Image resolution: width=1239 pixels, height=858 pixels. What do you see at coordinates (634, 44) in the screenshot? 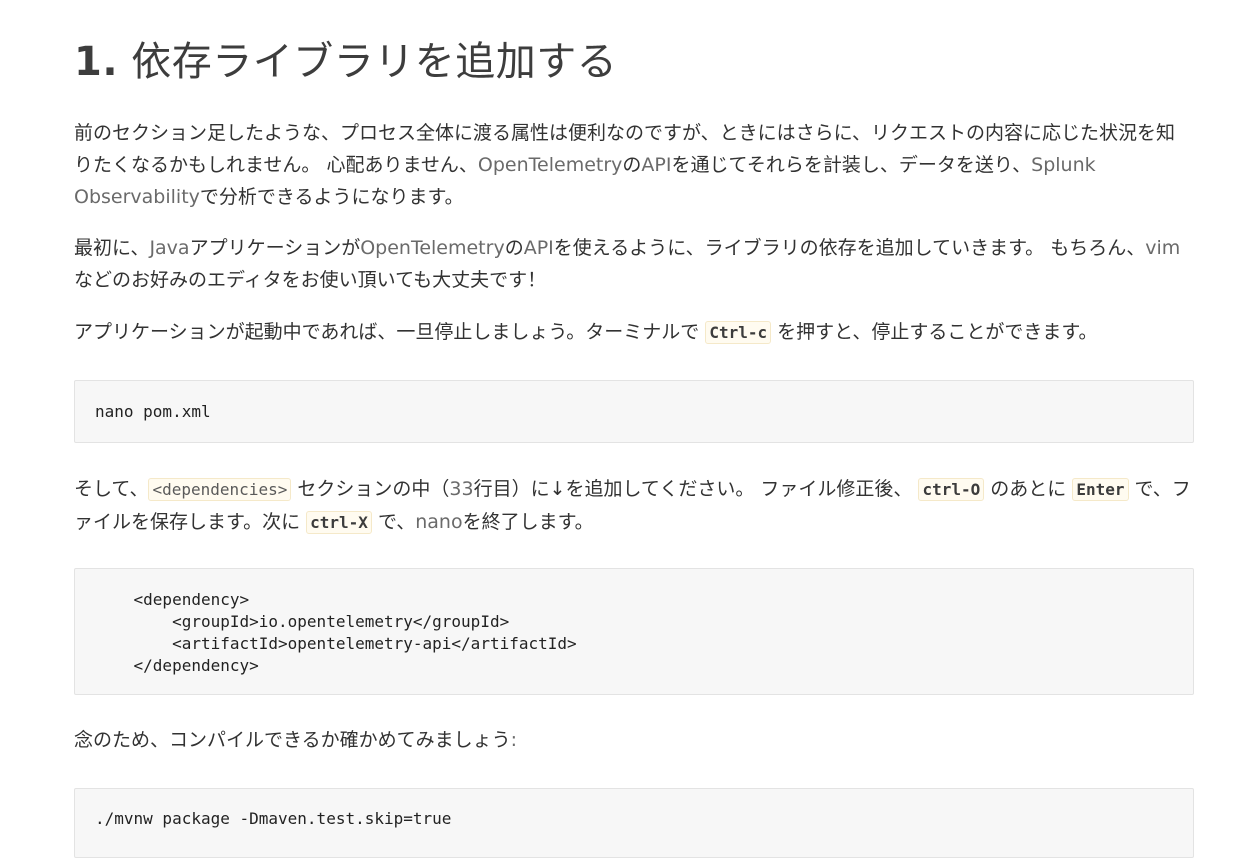
I see `page-title: 1. 依存ライブラリを追加する` at bounding box center [634, 44].